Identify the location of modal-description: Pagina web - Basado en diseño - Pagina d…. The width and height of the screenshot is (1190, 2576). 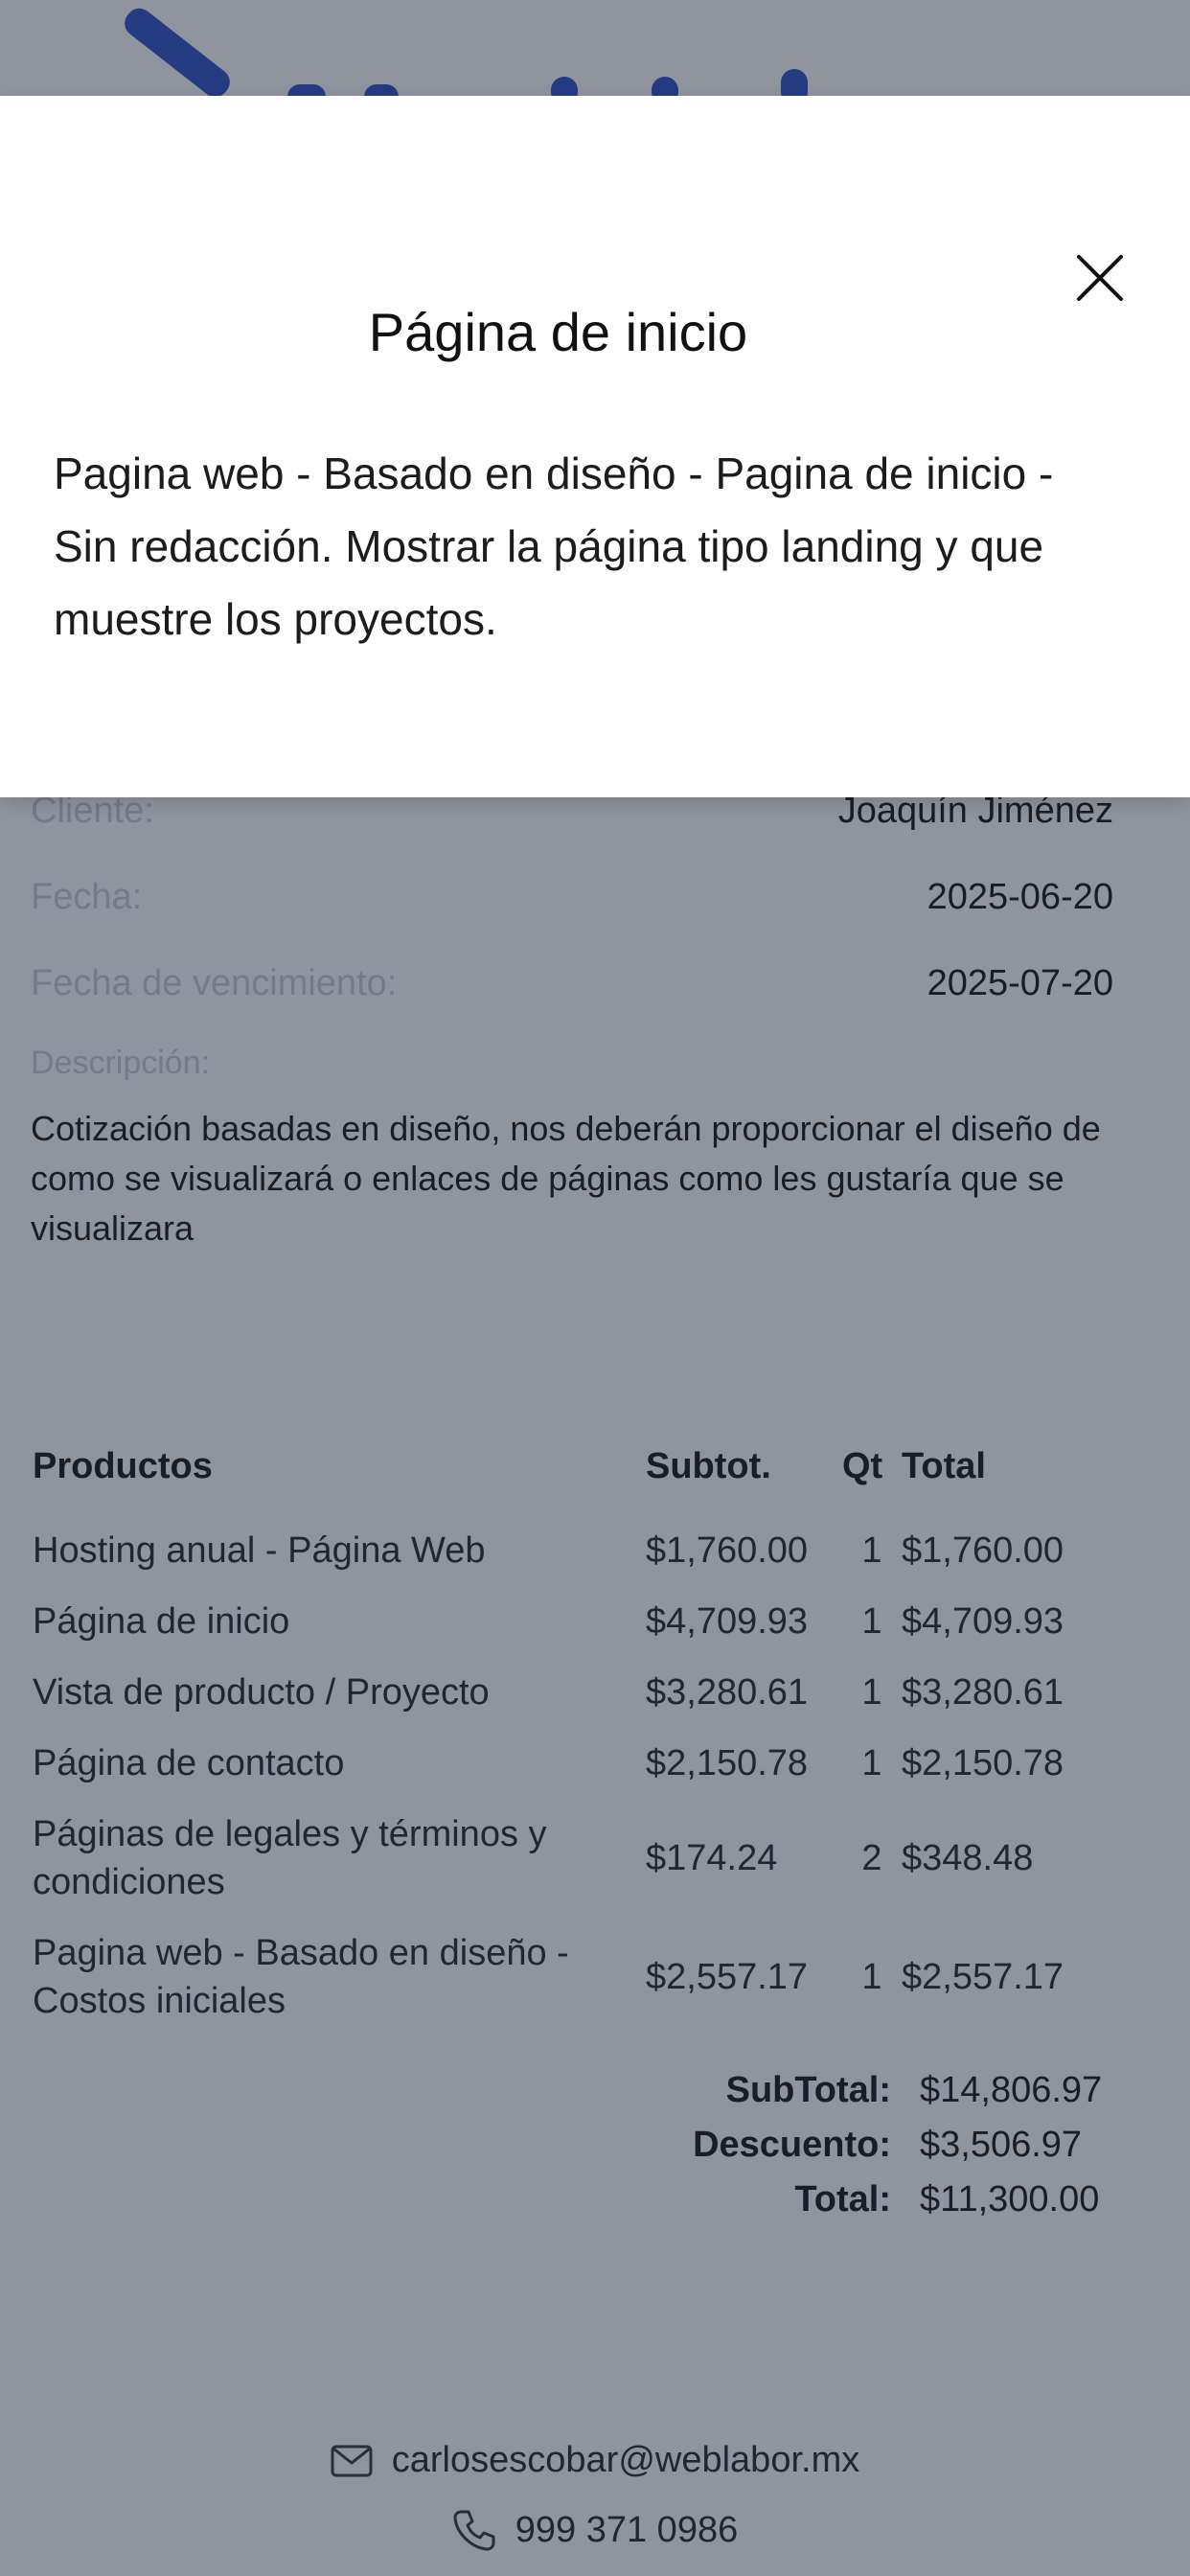
(554, 546).